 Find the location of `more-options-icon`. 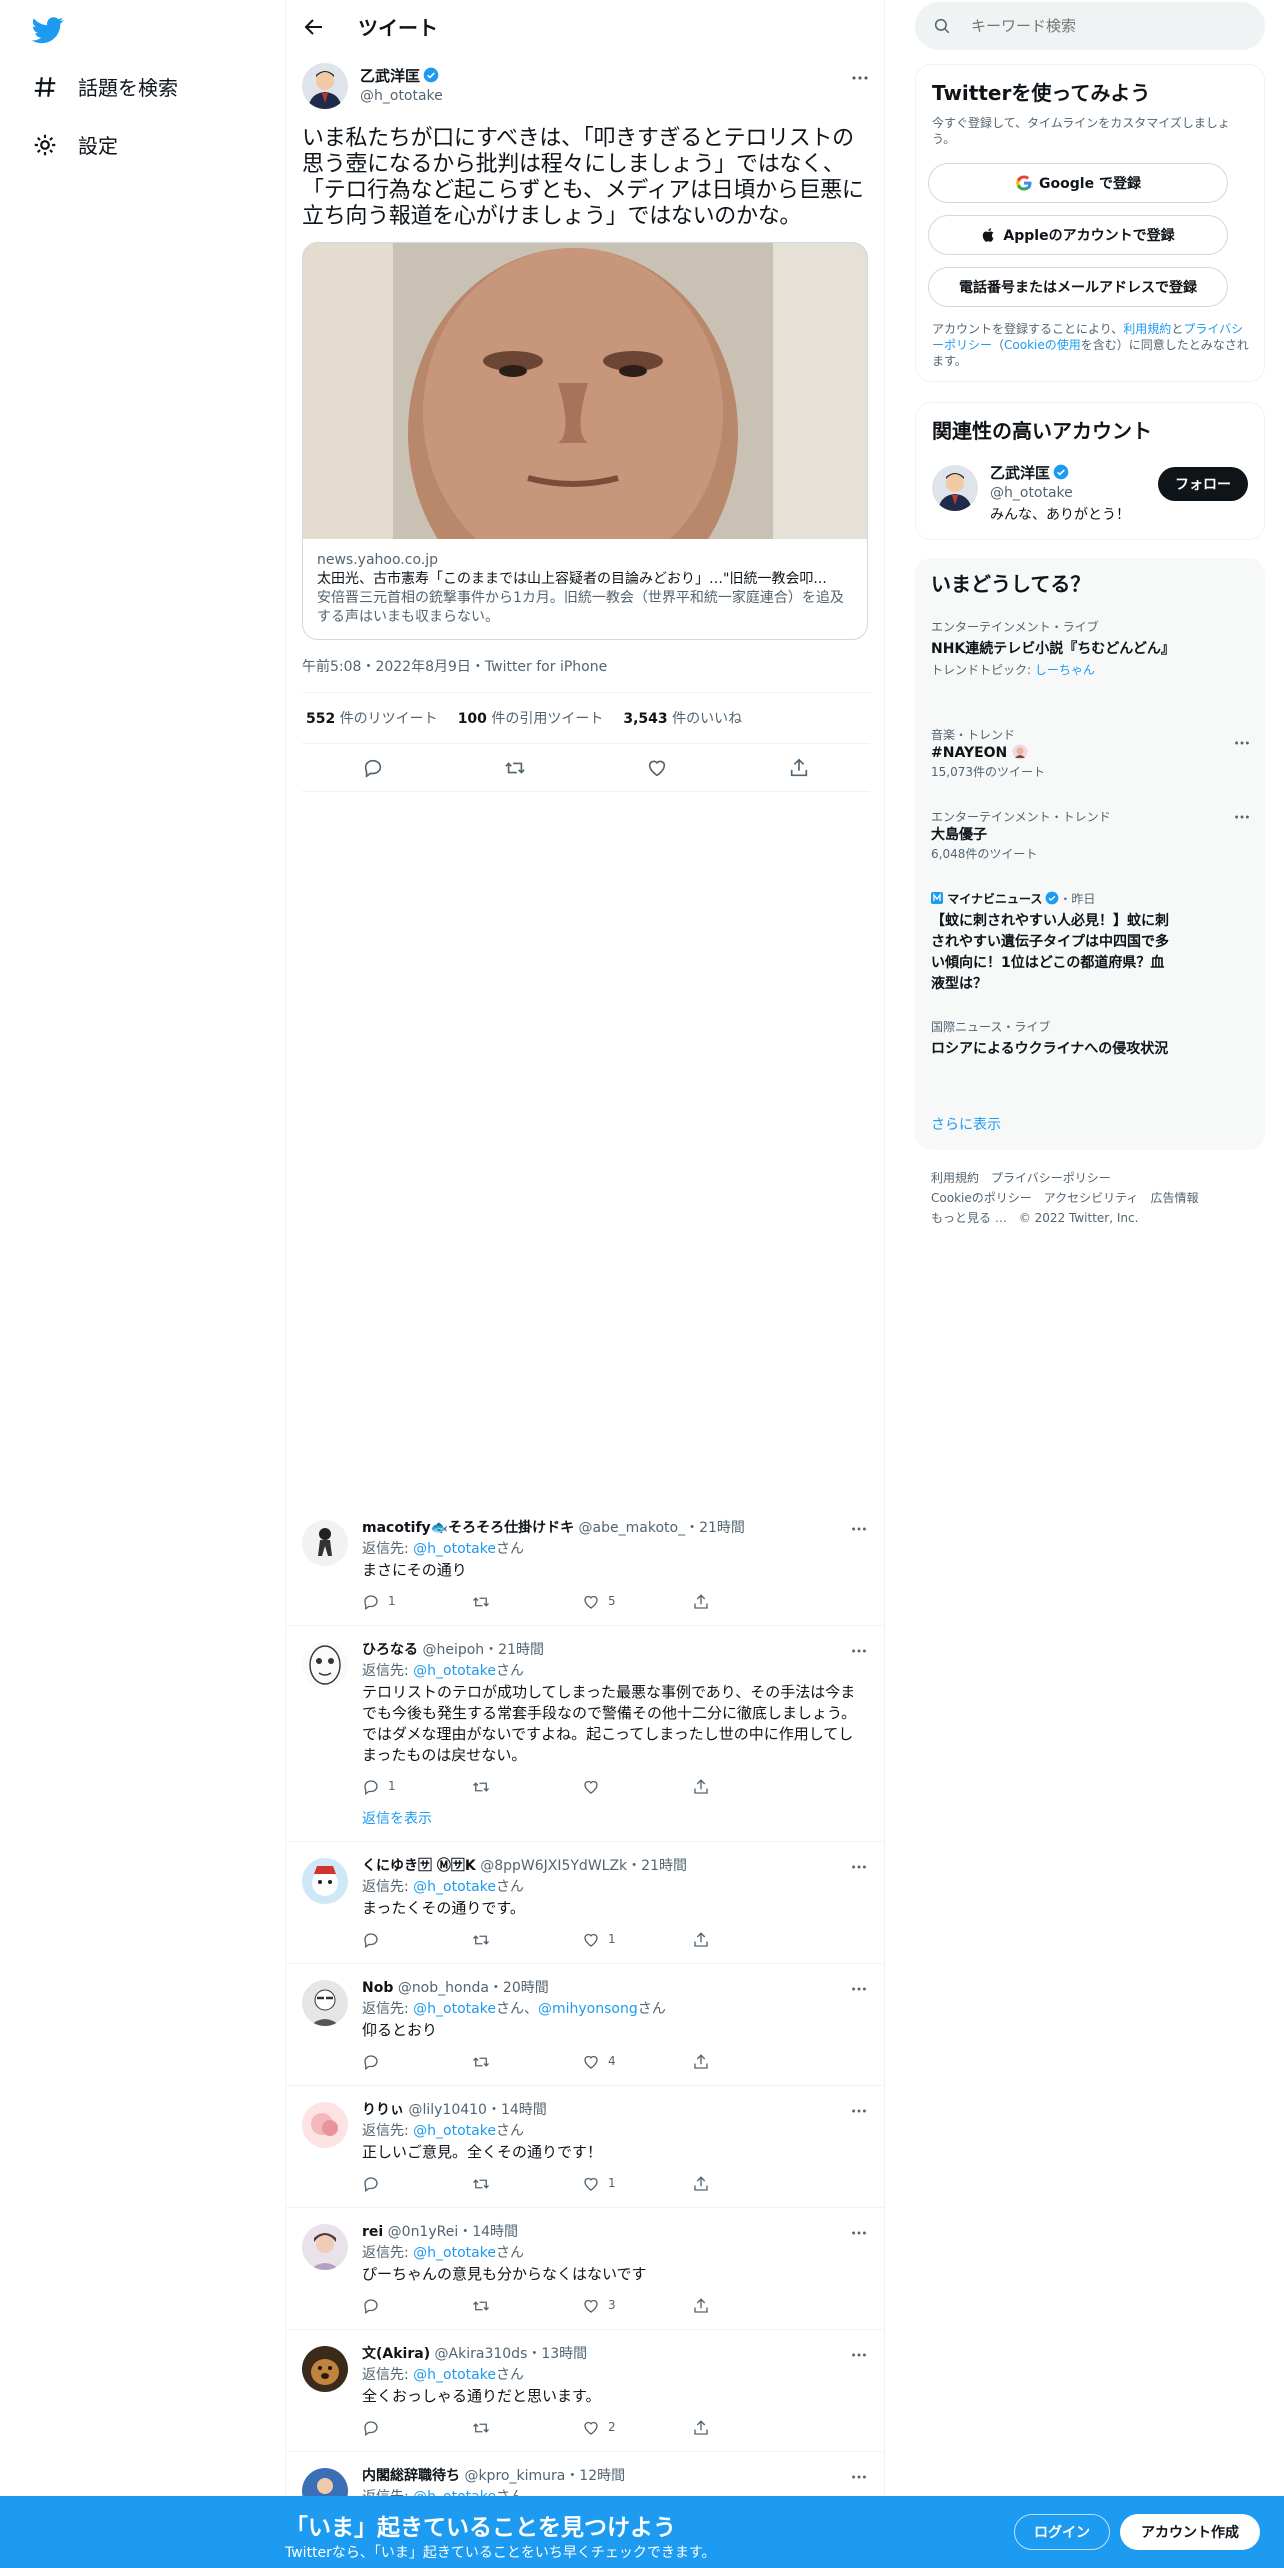

more-options-icon is located at coordinates (860, 78).